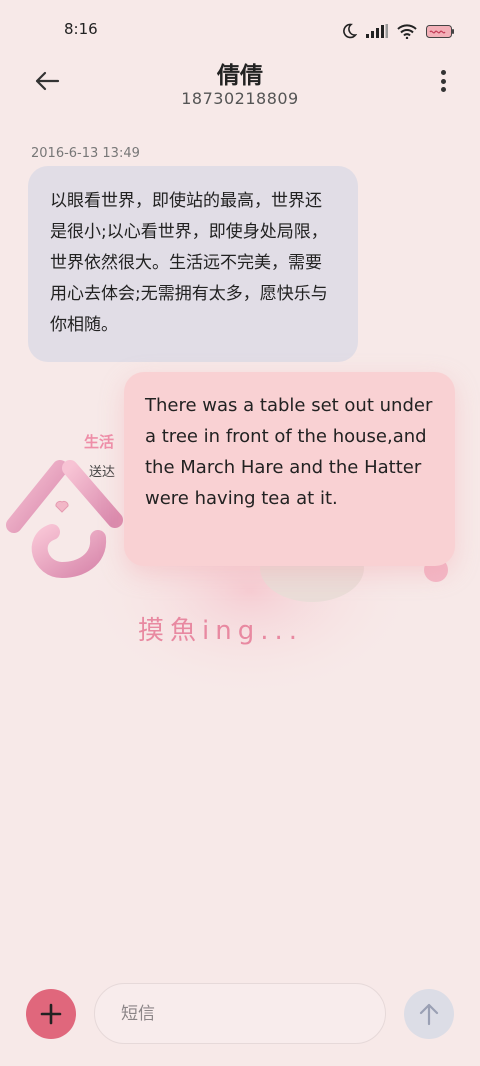 The width and height of the screenshot is (480, 1066). Describe the element at coordinates (81, 29) in the screenshot. I see `status-time: 8:16` at that location.